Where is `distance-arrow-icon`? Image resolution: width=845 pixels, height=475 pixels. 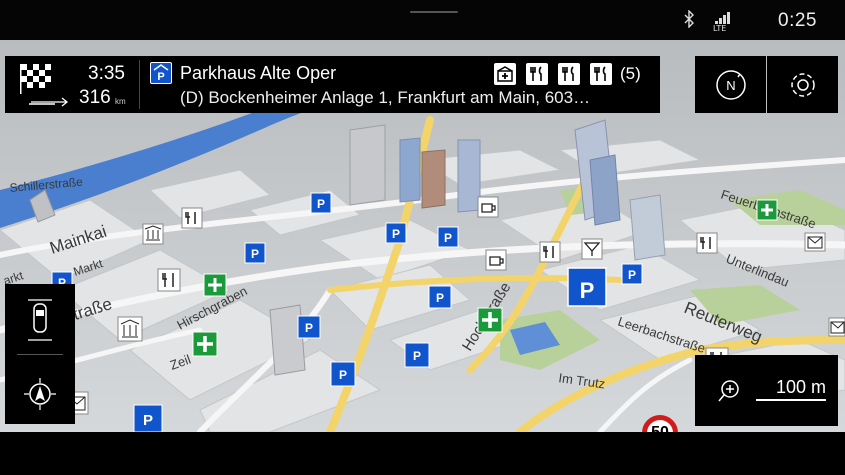 distance-arrow-icon is located at coordinates (51, 103).